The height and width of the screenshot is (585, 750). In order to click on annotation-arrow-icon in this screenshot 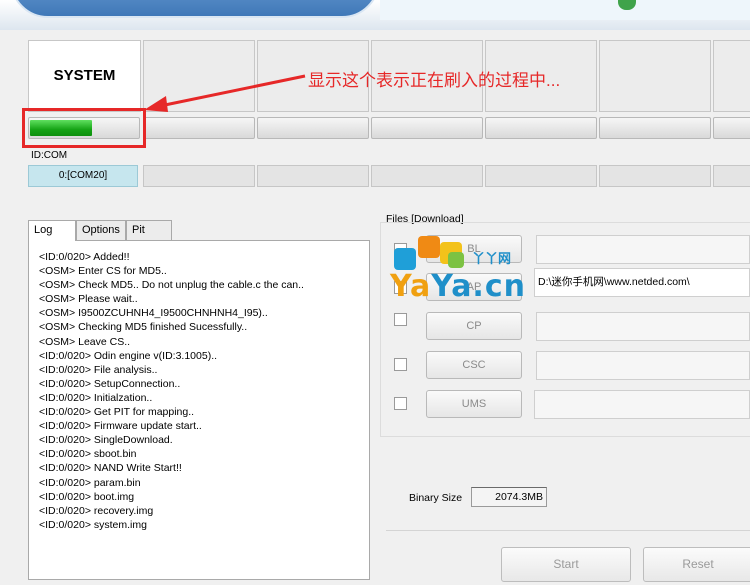, I will do `click(225, 93)`.